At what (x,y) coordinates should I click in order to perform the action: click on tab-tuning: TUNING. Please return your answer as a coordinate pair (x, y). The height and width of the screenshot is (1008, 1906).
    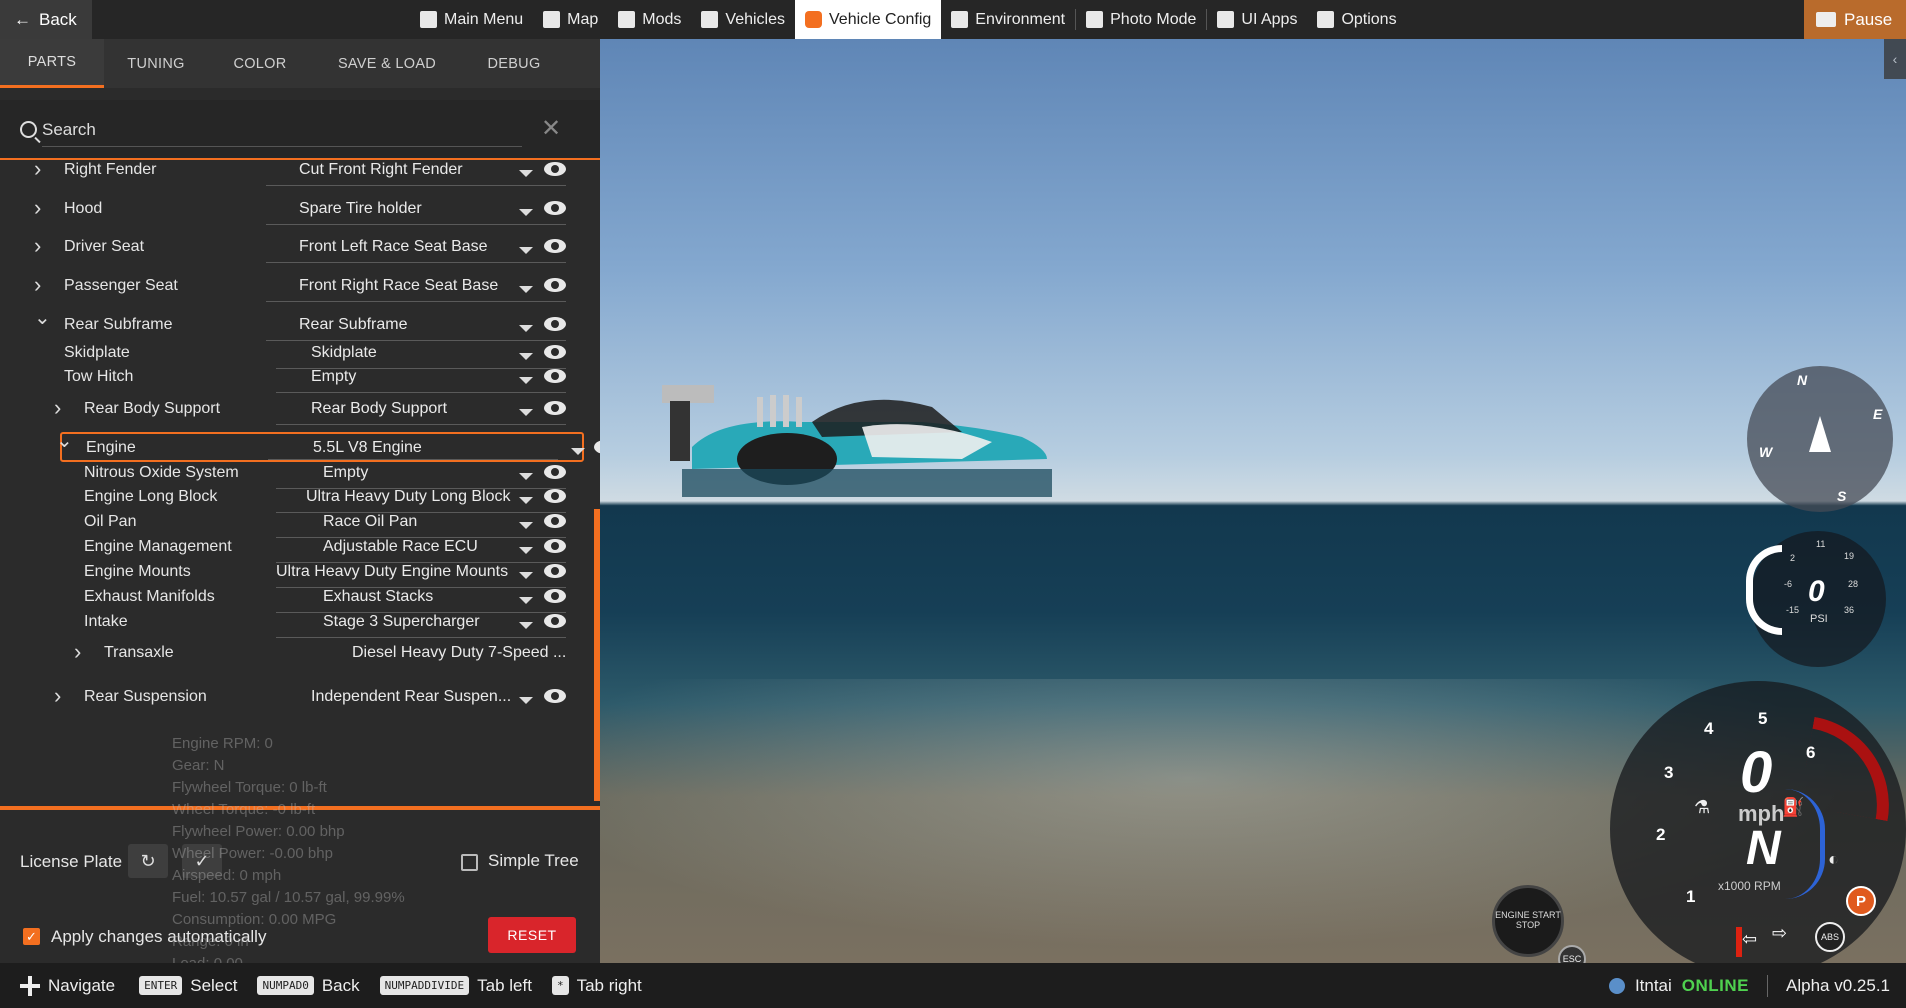
    Looking at the image, I should click on (156, 63).